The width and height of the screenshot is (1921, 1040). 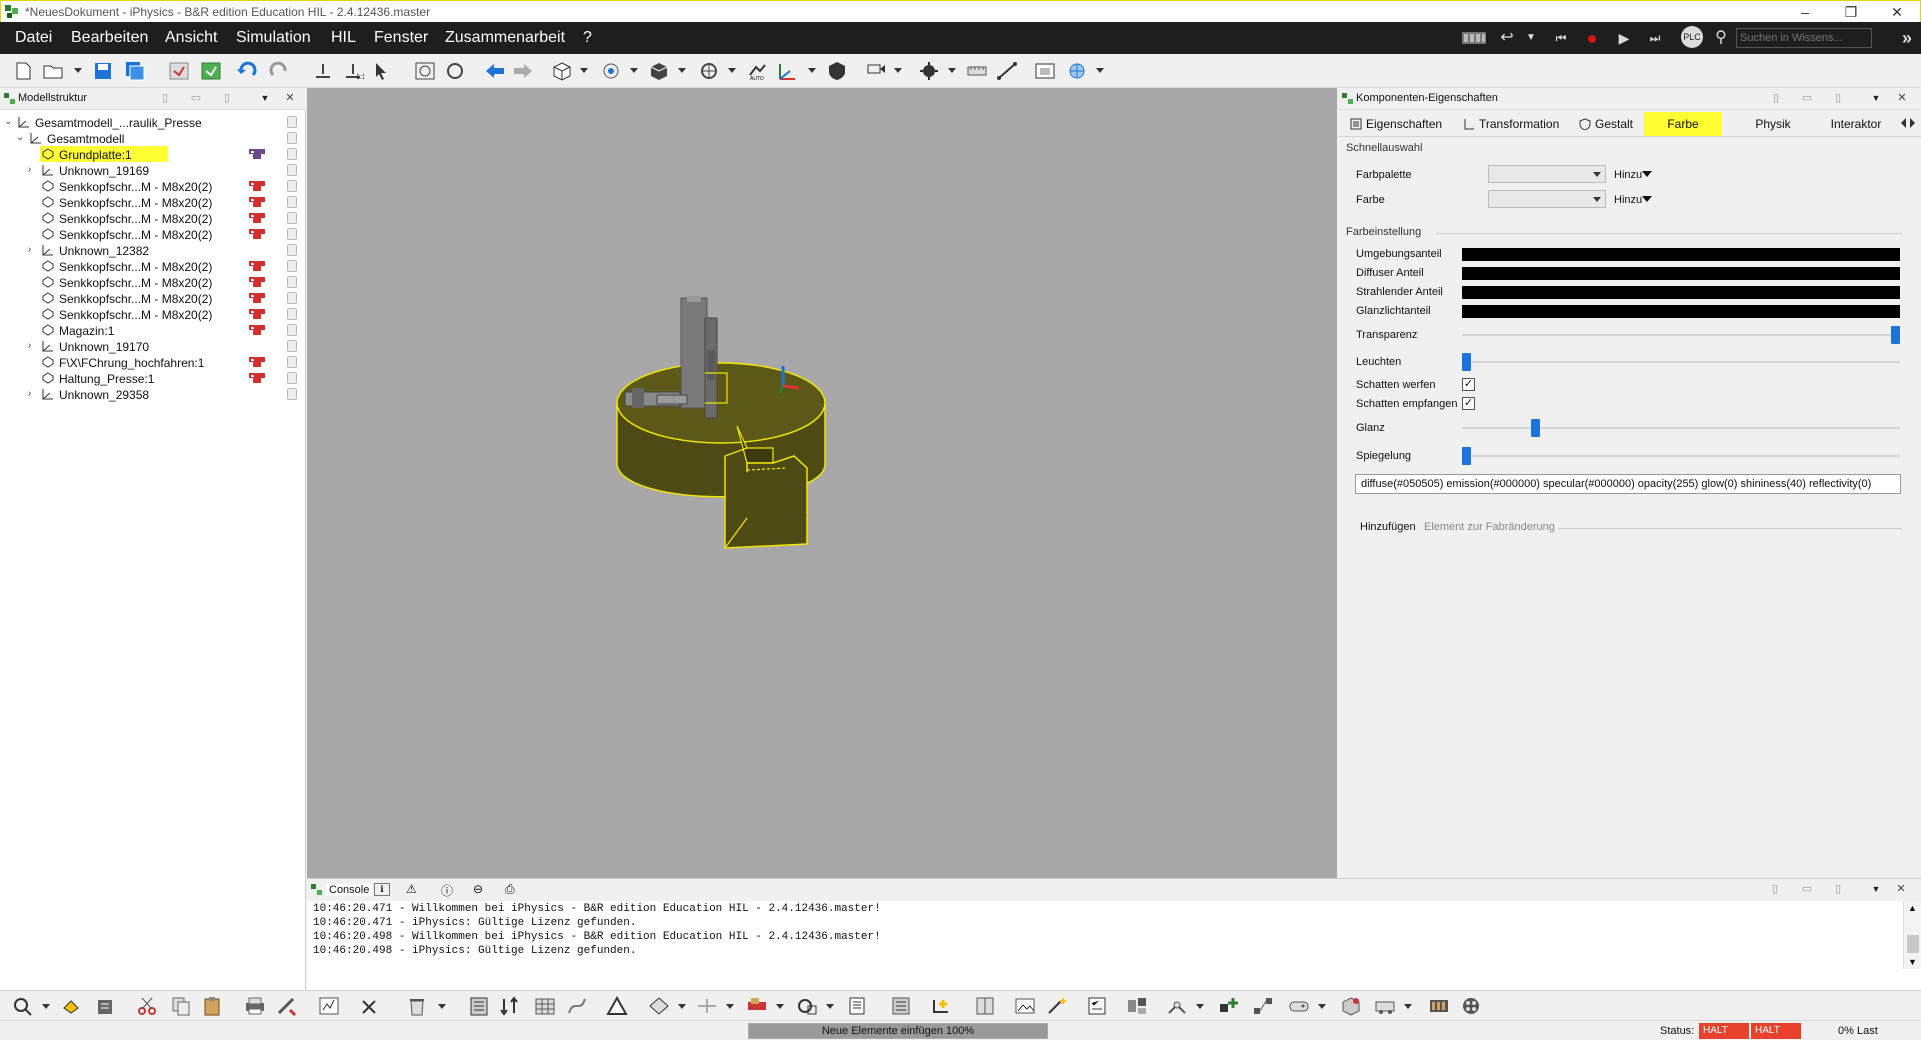 I want to click on redo-icon, so click(x=279, y=71).